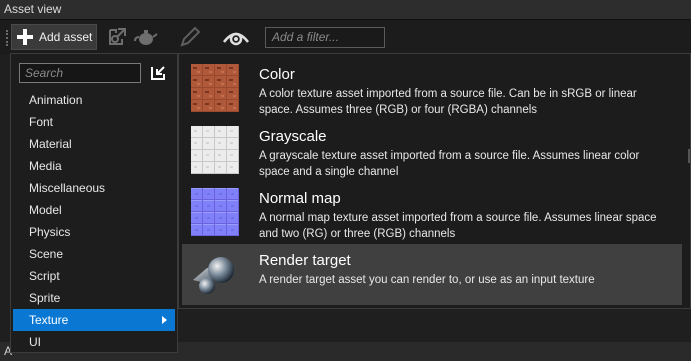 The image size is (691, 361). What do you see at coordinates (25, 37) in the screenshot?
I see `plus-icon` at bounding box center [25, 37].